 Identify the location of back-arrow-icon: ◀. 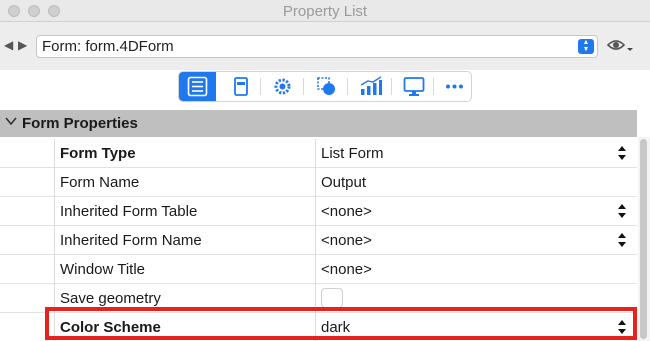
(8, 45).